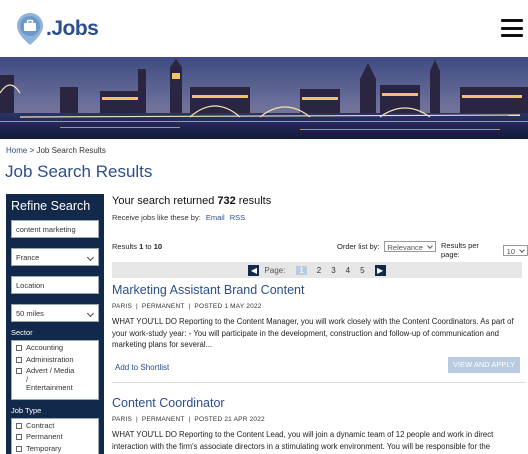  I want to click on map-pin-briefcase-icon, so click(30, 29).